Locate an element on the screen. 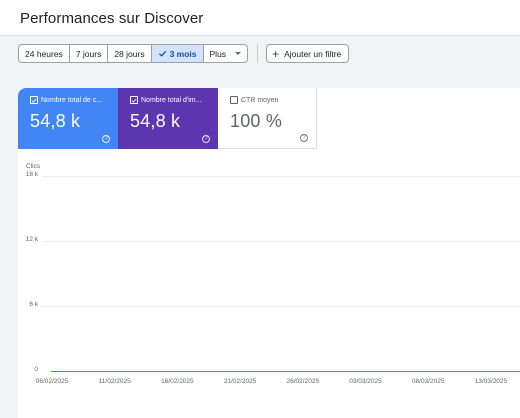  range-label: 3 mois is located at coordinates (183, 53).